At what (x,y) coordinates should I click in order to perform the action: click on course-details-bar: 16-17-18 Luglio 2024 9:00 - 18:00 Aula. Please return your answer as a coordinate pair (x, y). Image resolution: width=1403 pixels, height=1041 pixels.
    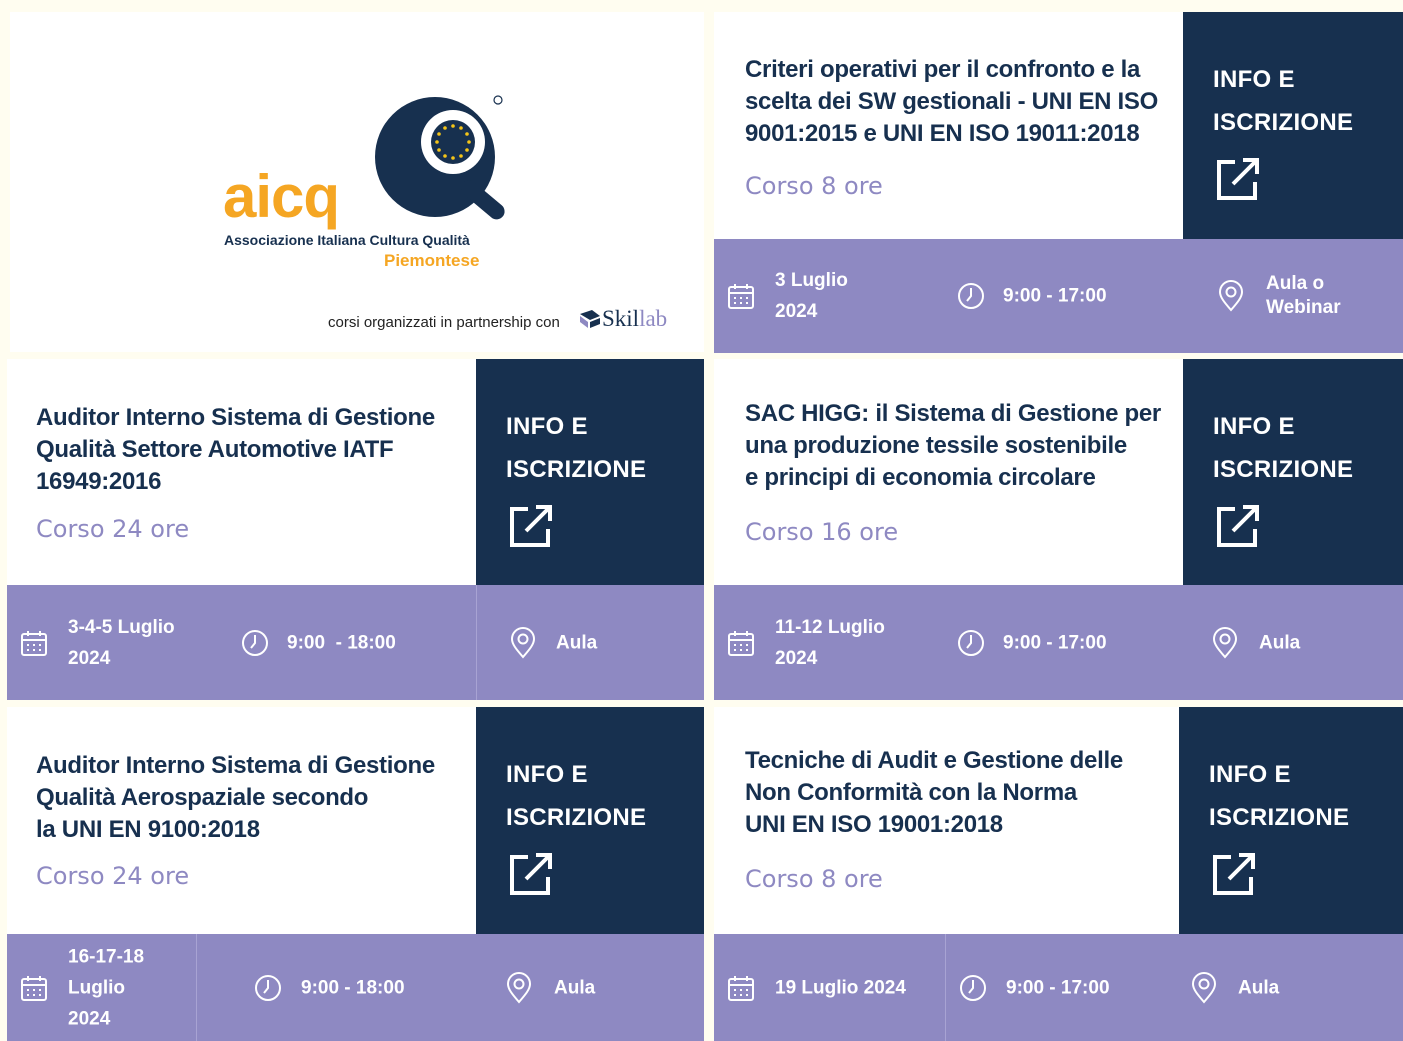
    Looking at the image, I should click on (355, 987).